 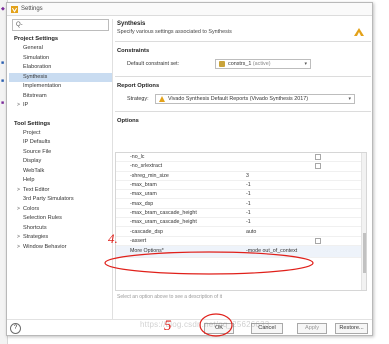 What do you see at coordinates (312, 328) in the screenshot?
I see `apply-button: Apply` at bounding box center [312, 328].